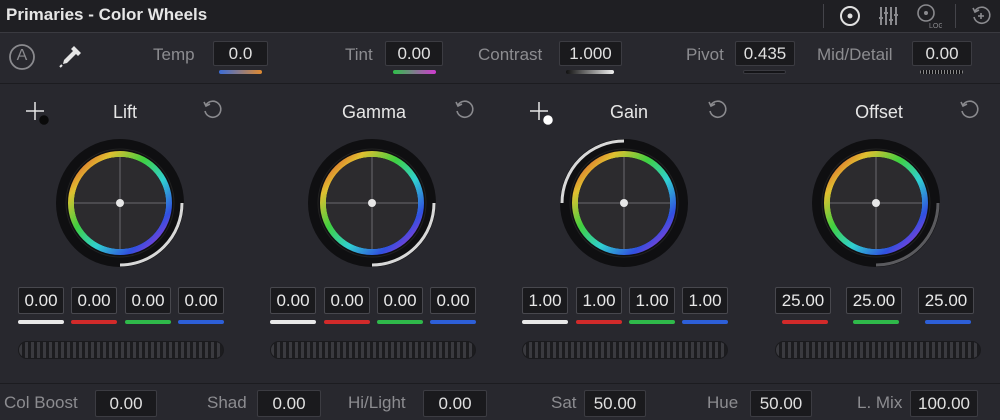 The image size is (1000, 420). I want to click on hue-field: 50.00, so click(781, 403).